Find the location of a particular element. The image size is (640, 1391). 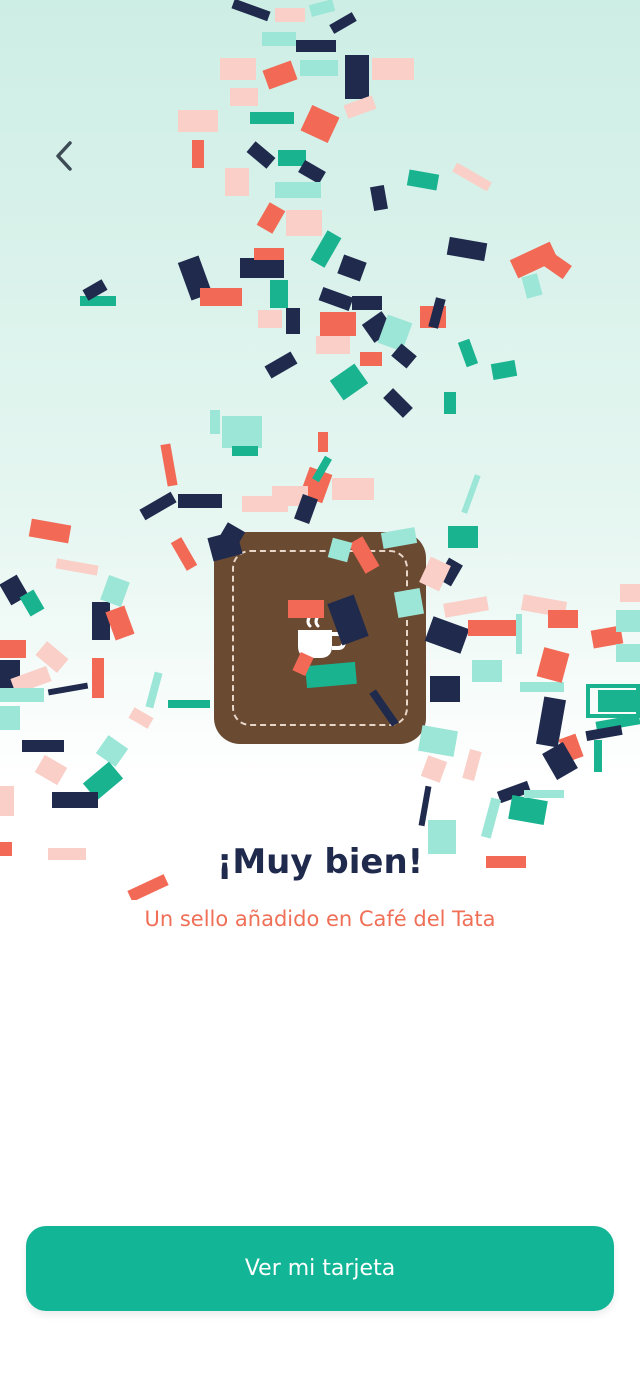

coffee-cup-icon is located at coordinates (322, 636).